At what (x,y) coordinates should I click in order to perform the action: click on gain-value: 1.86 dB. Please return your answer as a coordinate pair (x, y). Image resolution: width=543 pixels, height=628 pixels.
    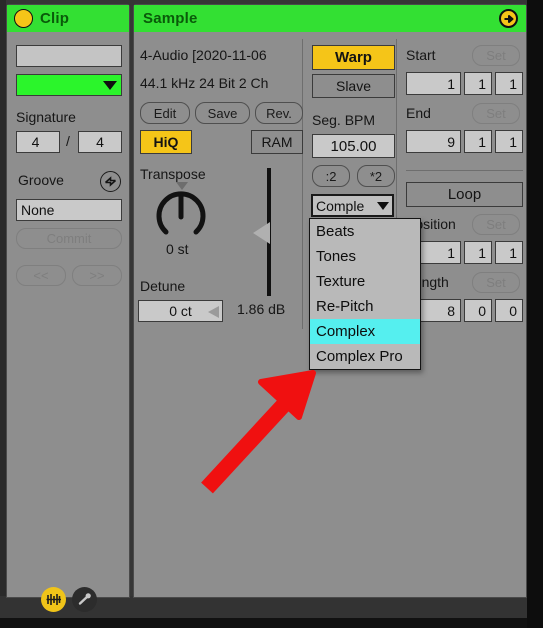
    Looking at the image, I should click on (261, 309).